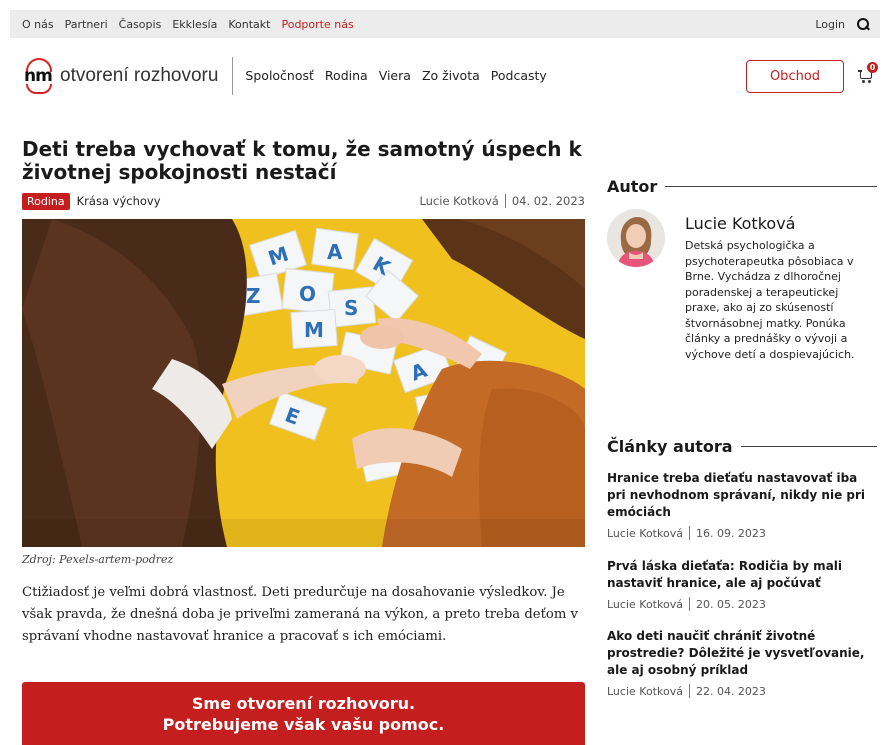  I want to click on author-article-meta: Lucie Kotková 16. 09. 2023, so click(743, 533).